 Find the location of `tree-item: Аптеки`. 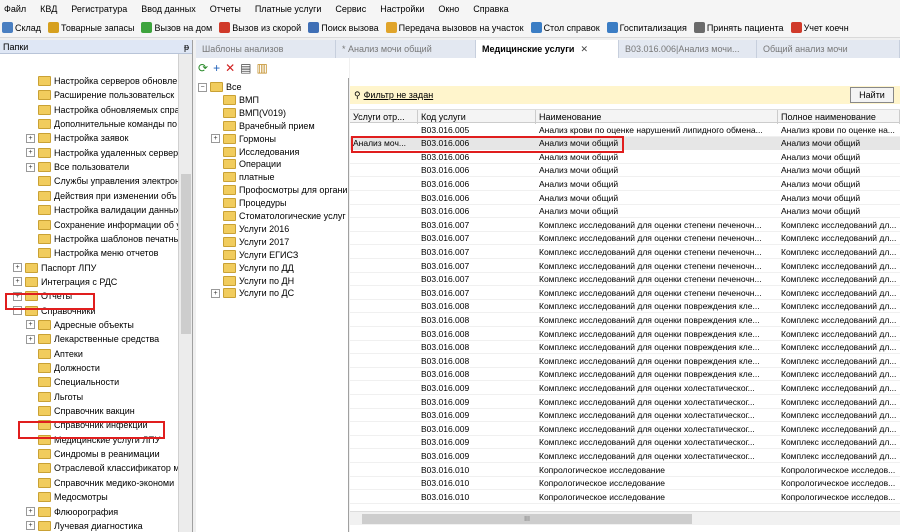

tree-item: Аптеки is located at coordinates (54, 354).